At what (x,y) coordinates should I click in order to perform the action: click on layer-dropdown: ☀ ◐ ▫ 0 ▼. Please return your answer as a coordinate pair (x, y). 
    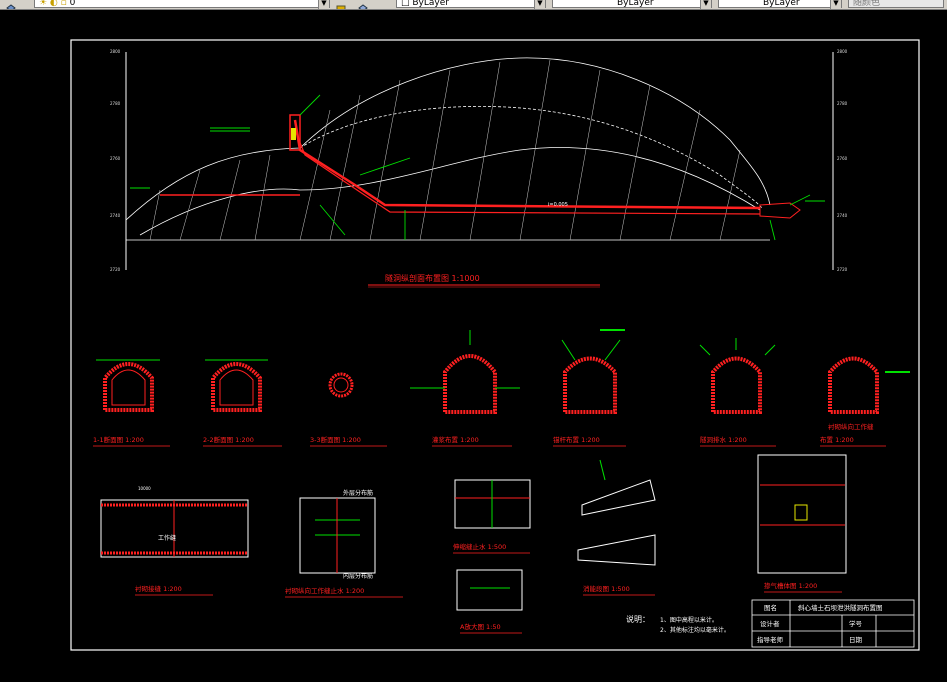
    Looking at the image, I should click on (182, 4).